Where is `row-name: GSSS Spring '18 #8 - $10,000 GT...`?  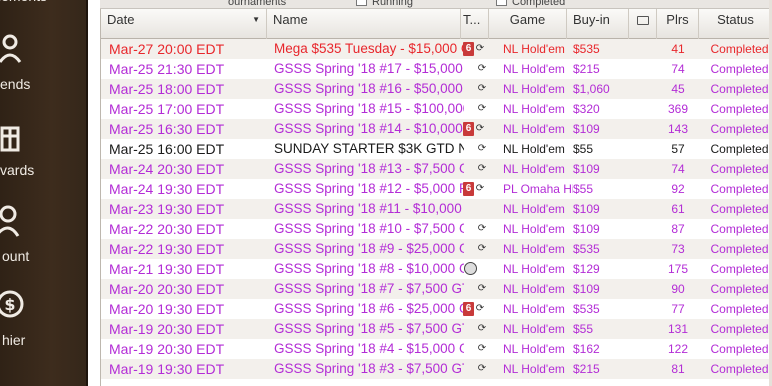
row-name: GSSS Spring '18 #8 - $10,000 GT... is located at coordinates (369, 268).